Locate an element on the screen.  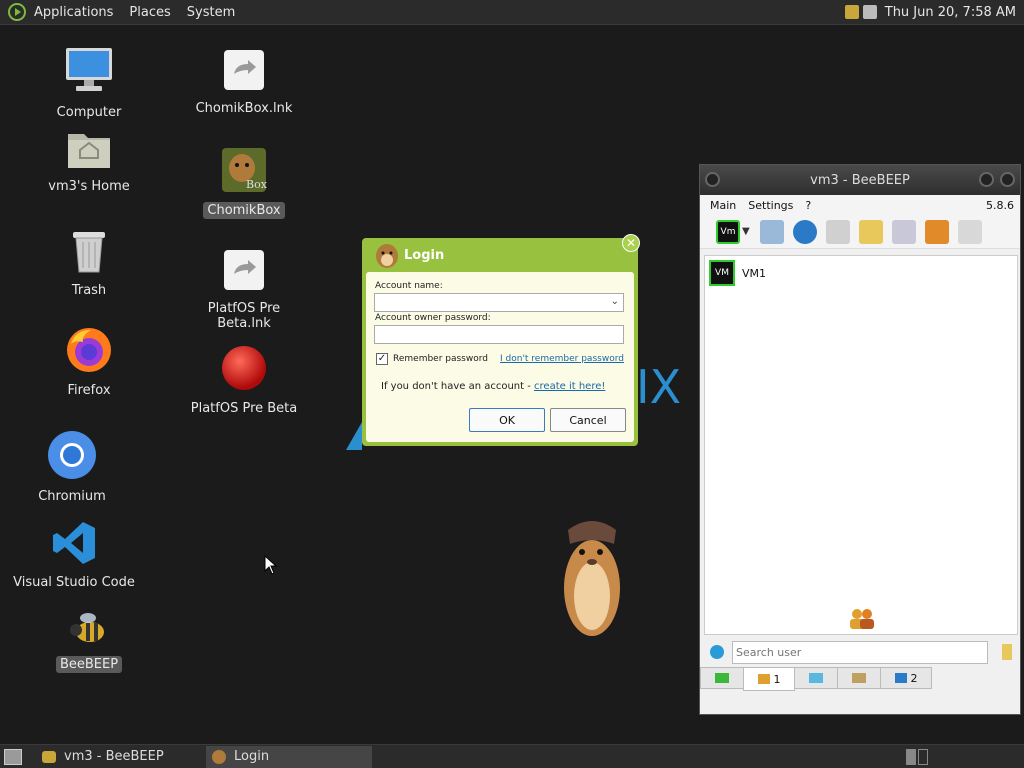
show-desktop-button is located at coordinates (13, 756).